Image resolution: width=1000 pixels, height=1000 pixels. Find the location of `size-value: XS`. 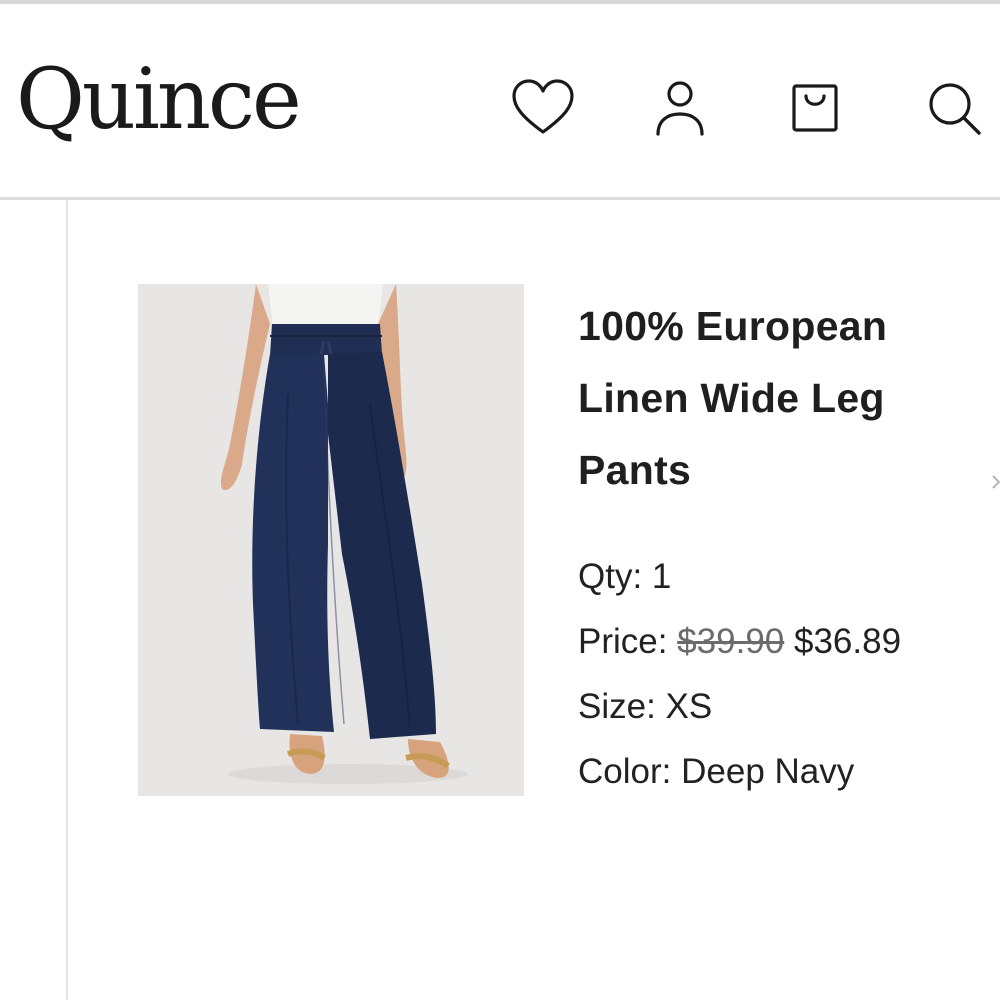

size-value: XS is located at coordinates (689, 706).